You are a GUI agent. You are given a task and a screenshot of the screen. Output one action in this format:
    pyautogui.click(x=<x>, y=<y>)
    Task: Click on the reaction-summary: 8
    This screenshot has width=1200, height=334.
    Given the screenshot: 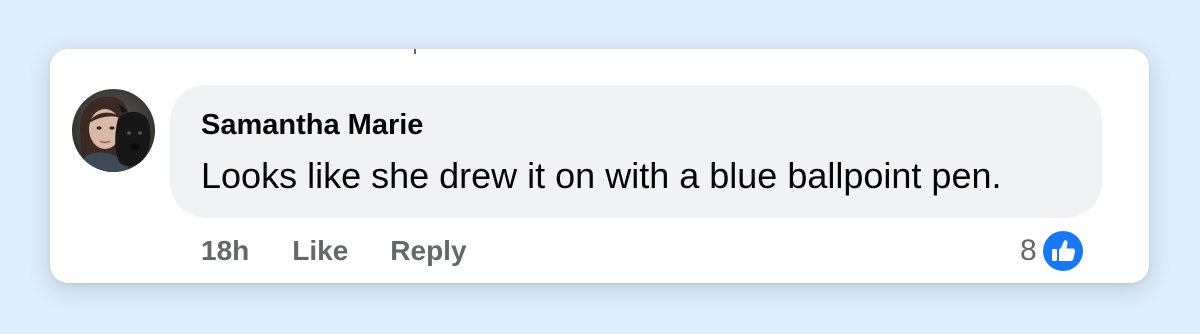 What is the action you would take?
    pyautogui.click(x=1053, y=251)
    